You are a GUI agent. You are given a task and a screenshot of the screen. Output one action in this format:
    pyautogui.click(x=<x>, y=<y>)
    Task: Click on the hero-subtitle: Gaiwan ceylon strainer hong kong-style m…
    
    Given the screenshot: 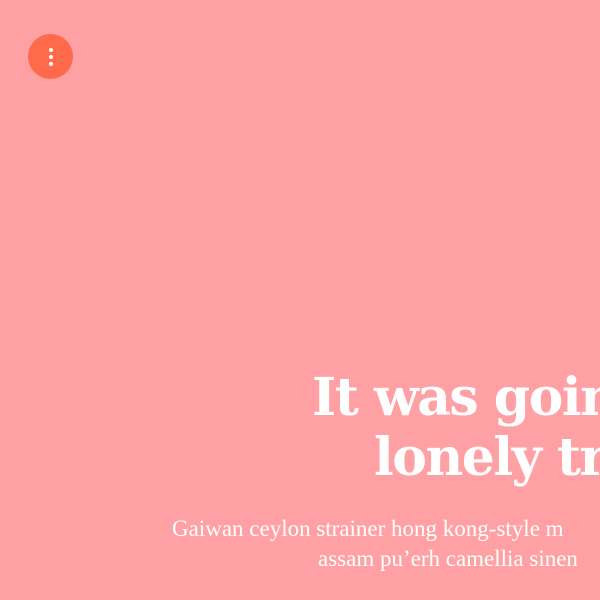 What is the action you would take?
    pyautogui.click(x=375, y=544)
    